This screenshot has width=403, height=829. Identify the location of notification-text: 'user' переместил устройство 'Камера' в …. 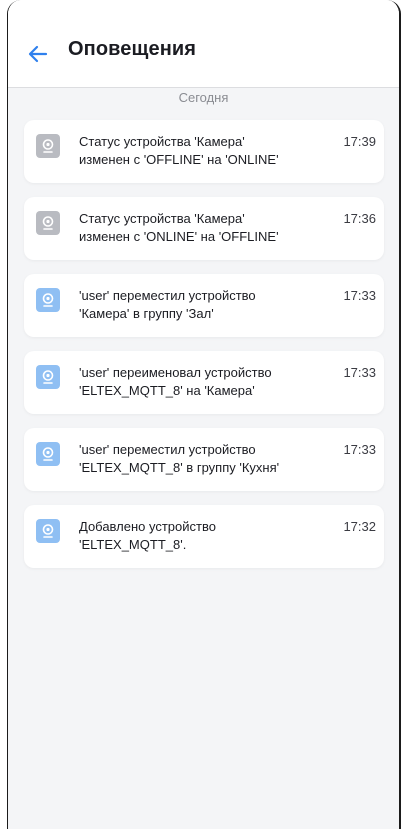
(167, 304).